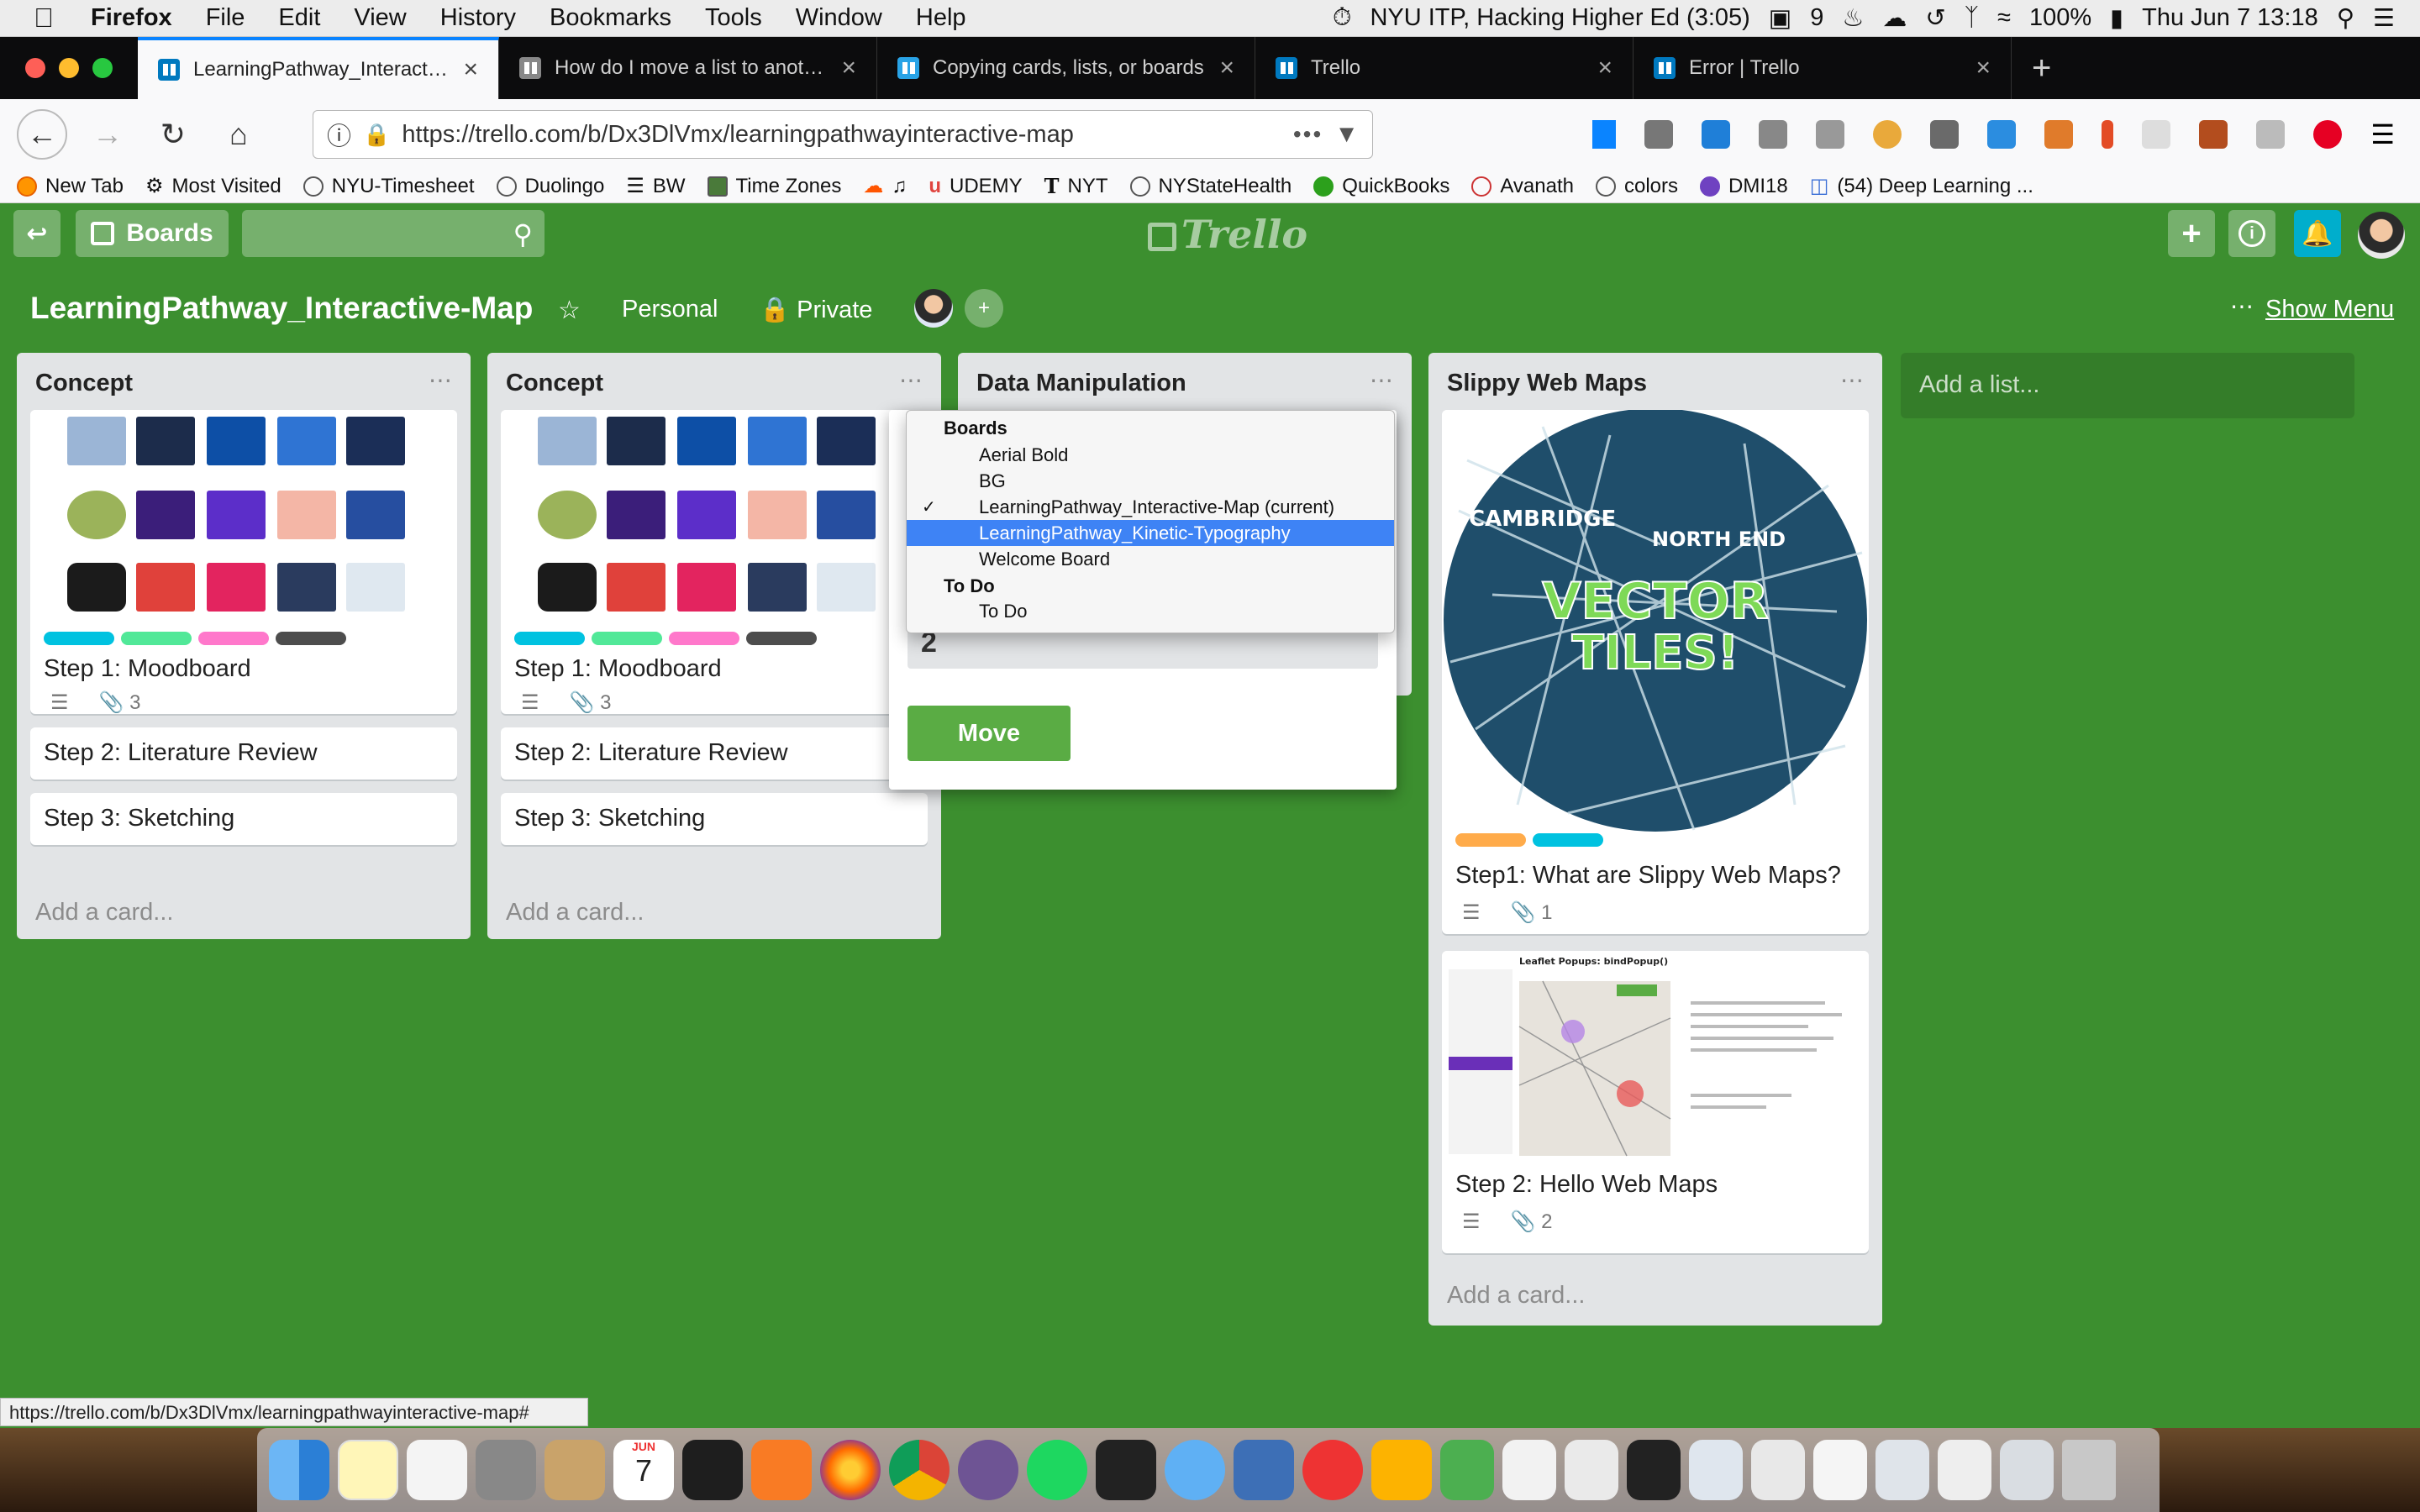  What do you see at coordinates (1150, 611) in the screenshot?
I see `board-option-todo: To Do` at bounding box center [1150, 611].